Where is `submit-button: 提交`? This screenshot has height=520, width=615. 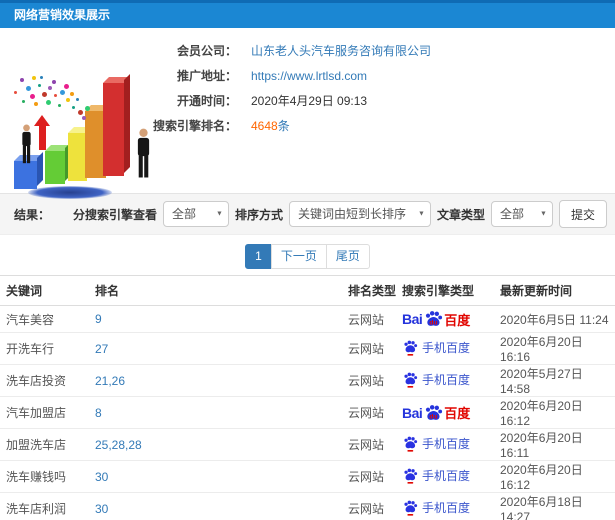 submit-button: 提交 is located at coordinates (582, 214).